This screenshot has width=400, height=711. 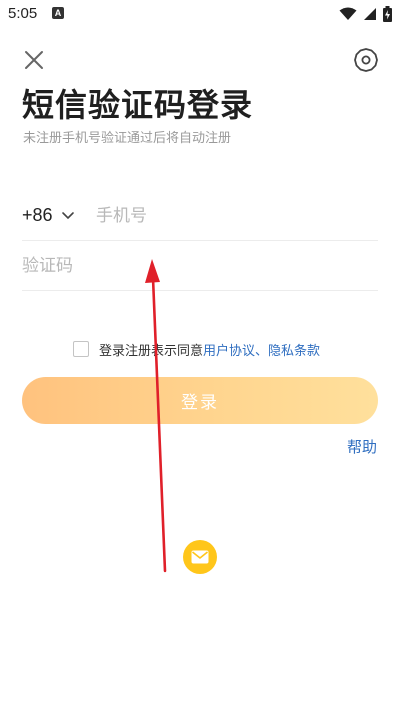 I want to click on login-button: 登录, so click(x=200, y=400).